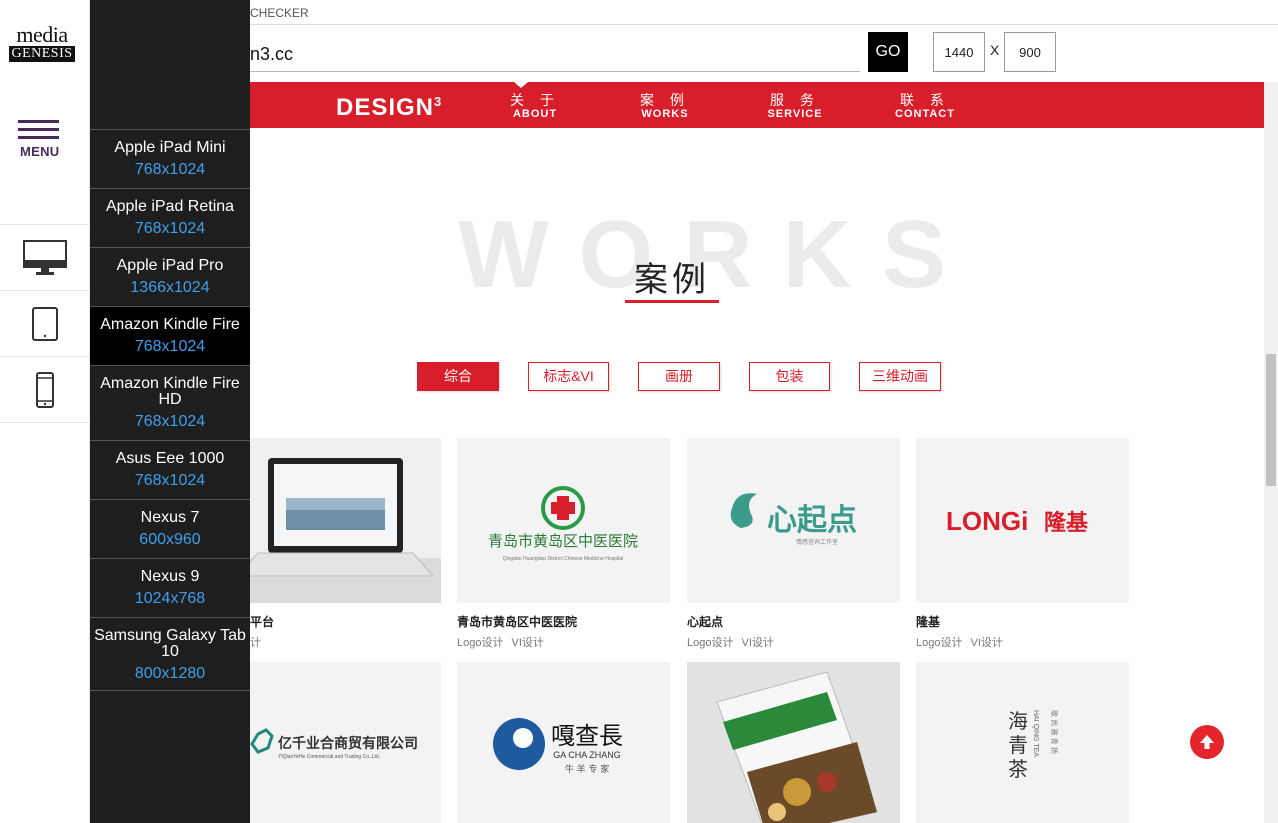 The image size is (1278, 823). What do you see at coordinates (672, 301) in the screenshot?
I see `section-title-underline` at bounding box center [672, 301].